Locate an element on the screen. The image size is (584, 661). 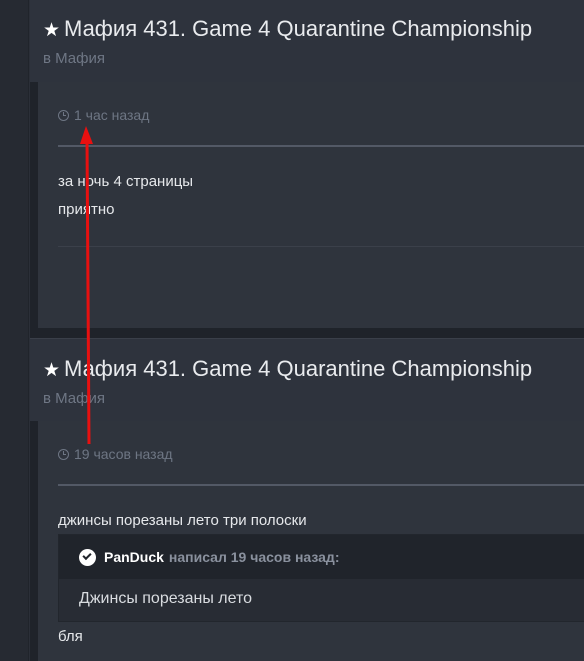
arrow-shaft is located at coordinates (88, 291).